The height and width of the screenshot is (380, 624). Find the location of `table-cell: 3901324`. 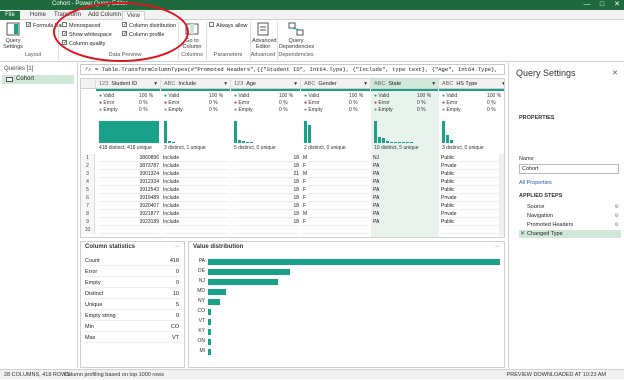

table-cell: 3901324 is located at coordinates (128, 174).